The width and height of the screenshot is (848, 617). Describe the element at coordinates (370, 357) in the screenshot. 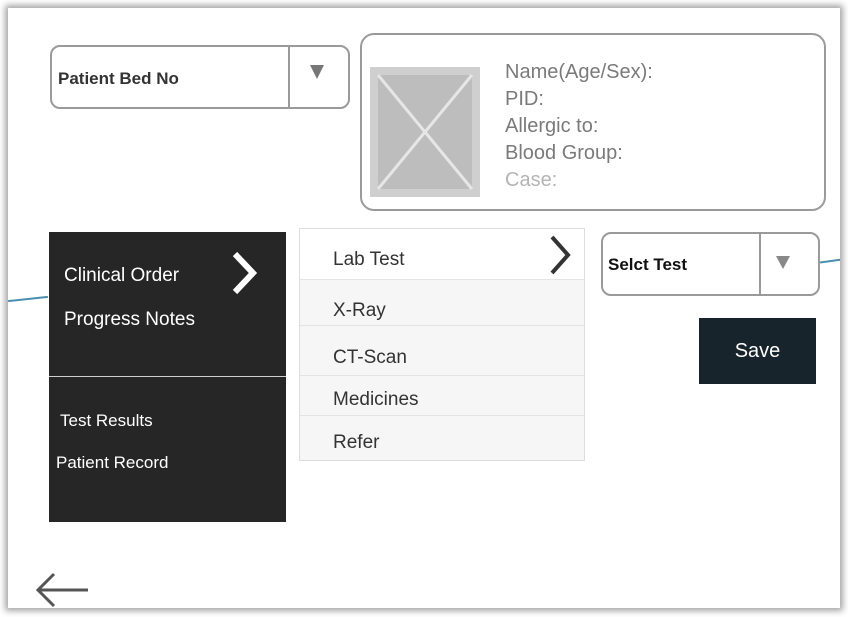

I see `list-item-label: CT-Scan` at that location.